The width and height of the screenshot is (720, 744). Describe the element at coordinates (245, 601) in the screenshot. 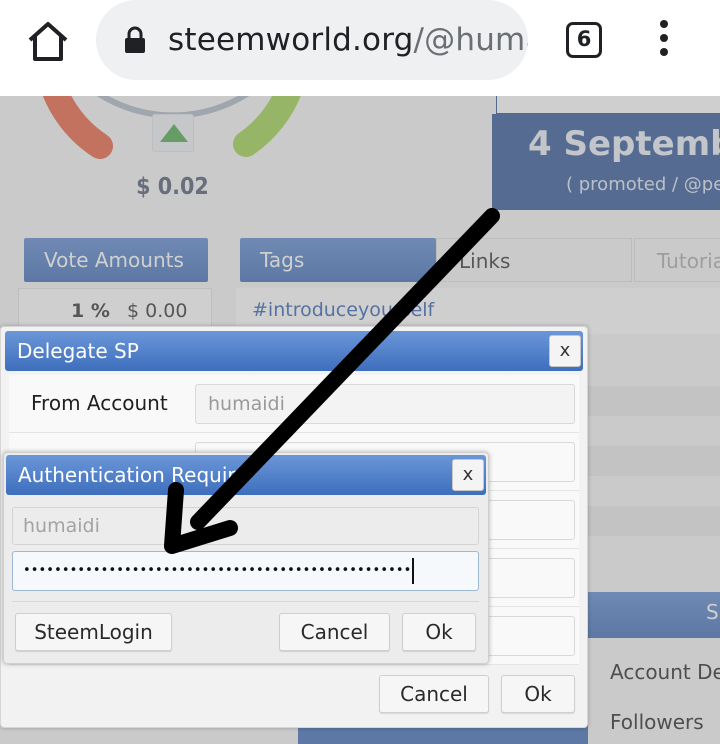

I see `divider` at that location.